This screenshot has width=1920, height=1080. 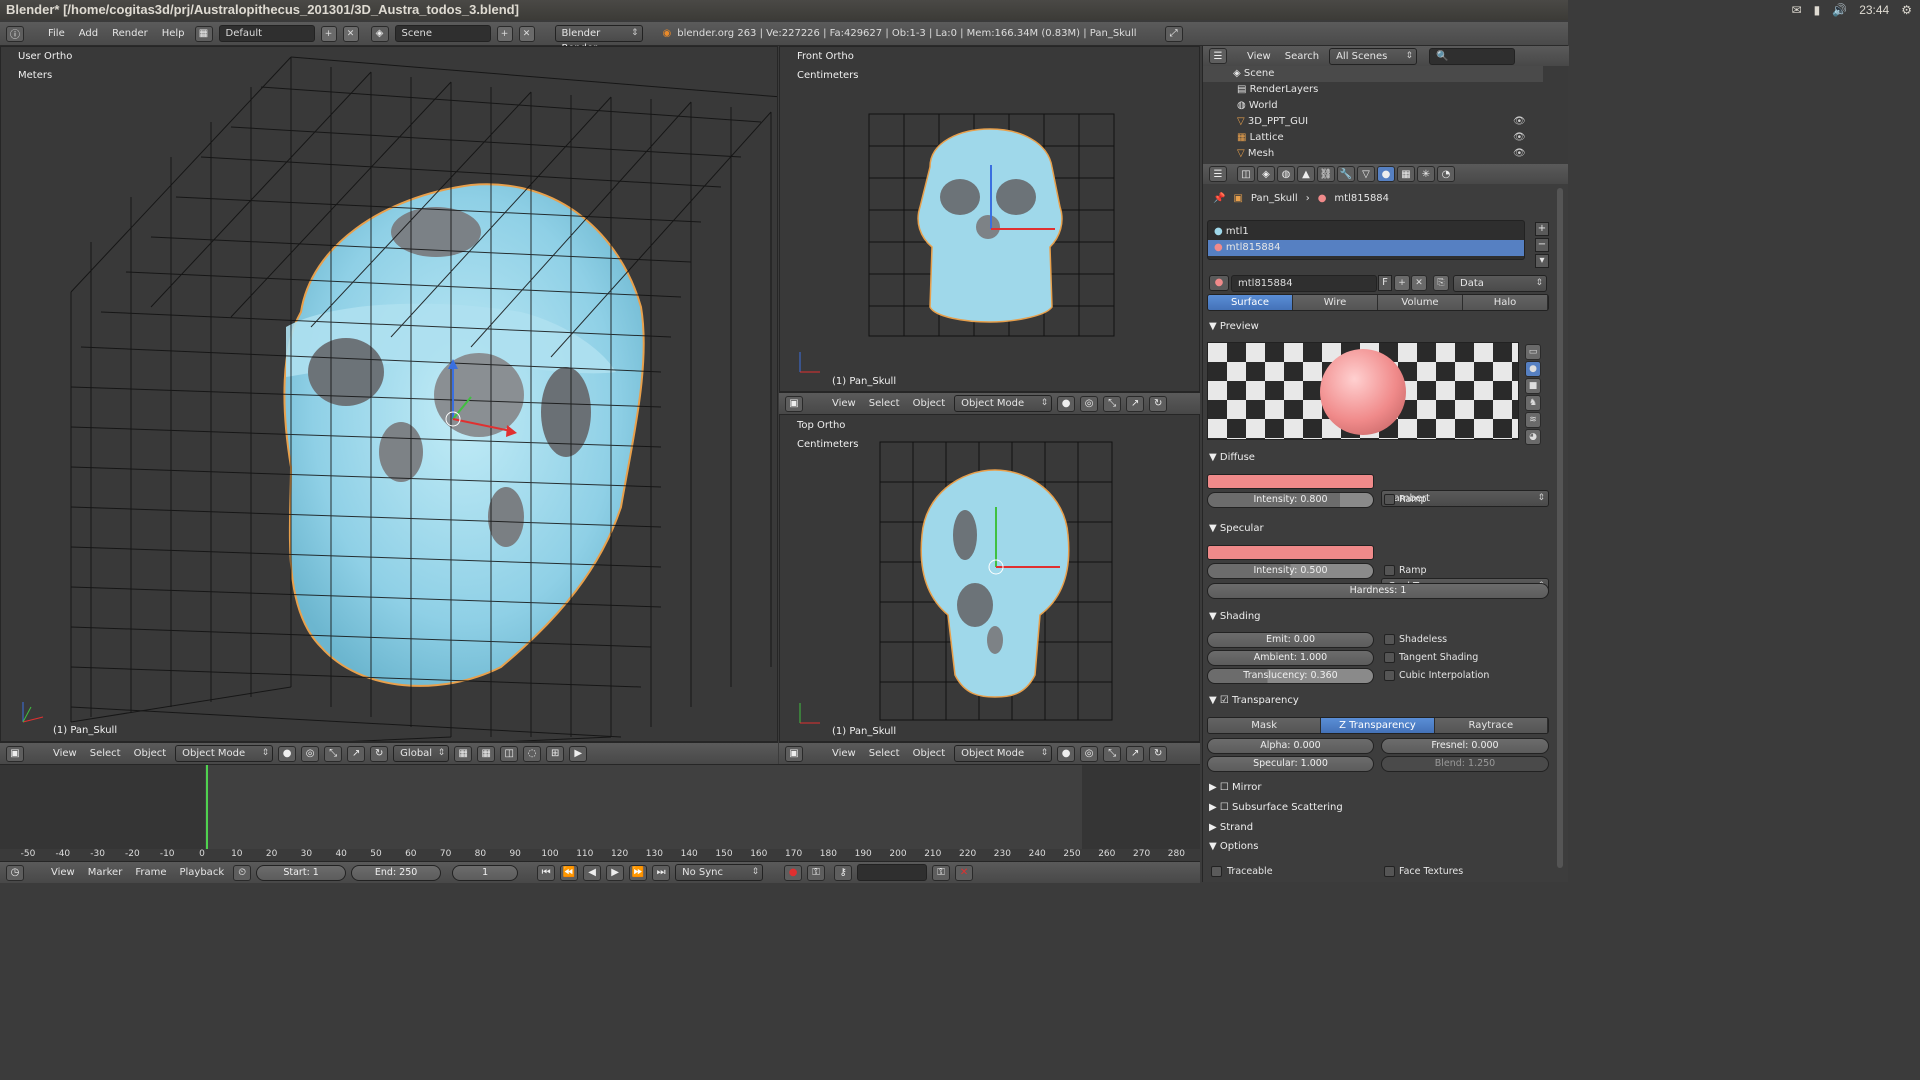 I want to click on jump-keyframe-back-icon: ⏪, so click(x=569, y=872).